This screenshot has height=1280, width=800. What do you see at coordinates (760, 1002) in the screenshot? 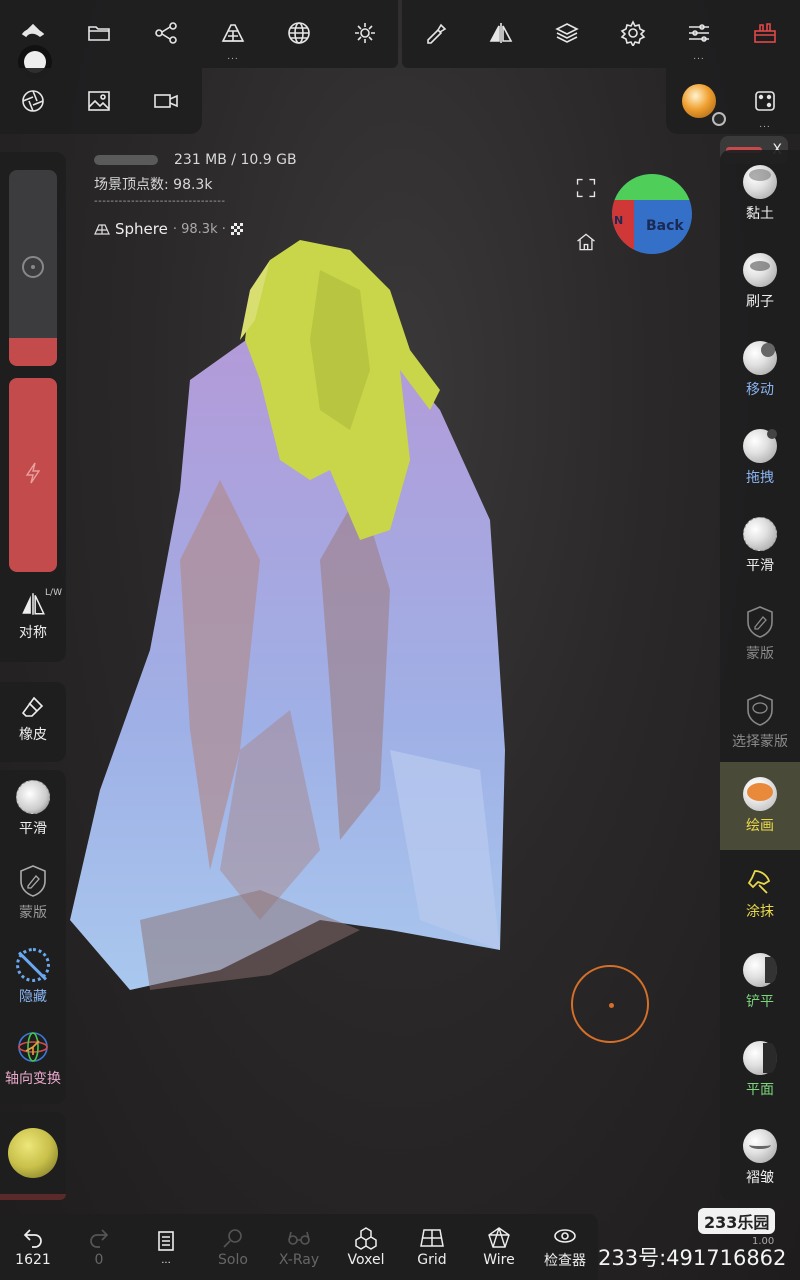
I see `tool-flatten-label: 铲平` at bounding box center [760, 1002].